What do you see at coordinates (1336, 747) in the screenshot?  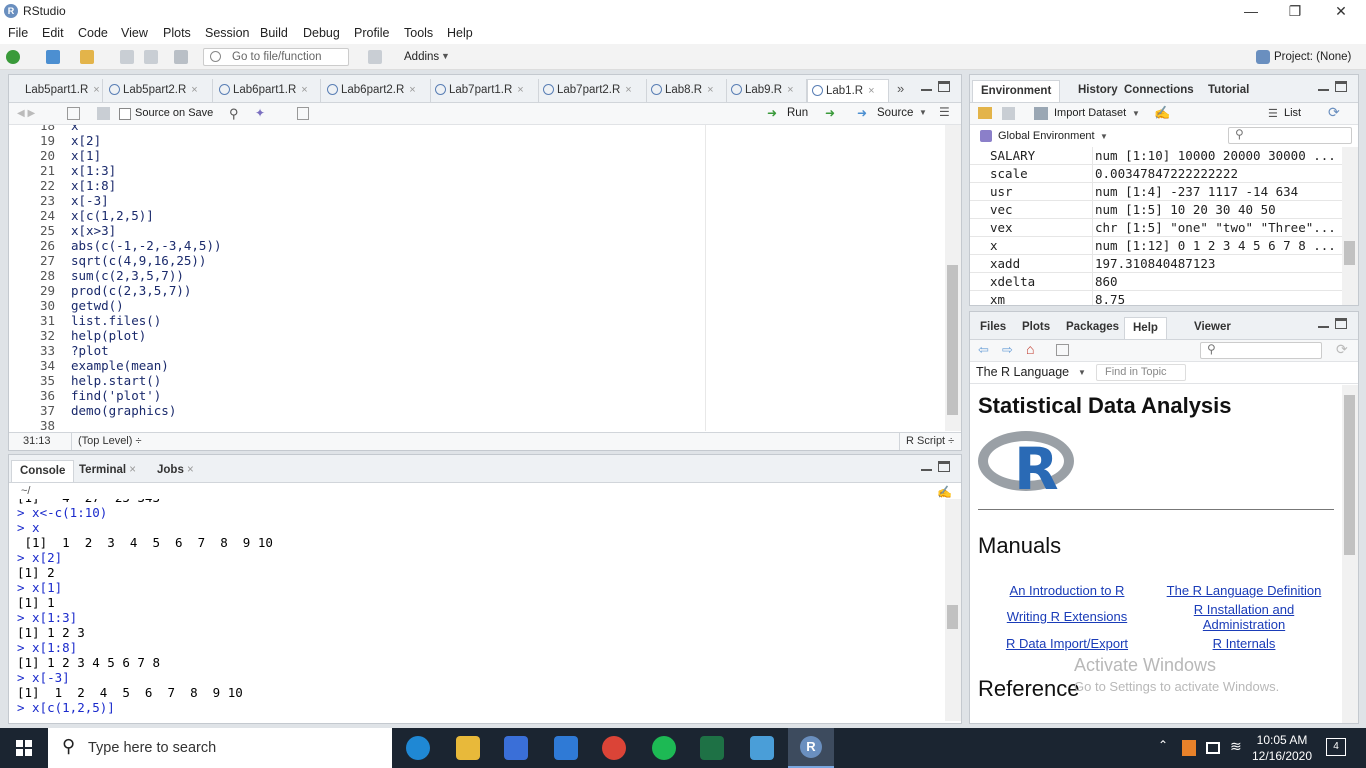 I see `notification-icon: 4` at bounding box center [1336, 747].